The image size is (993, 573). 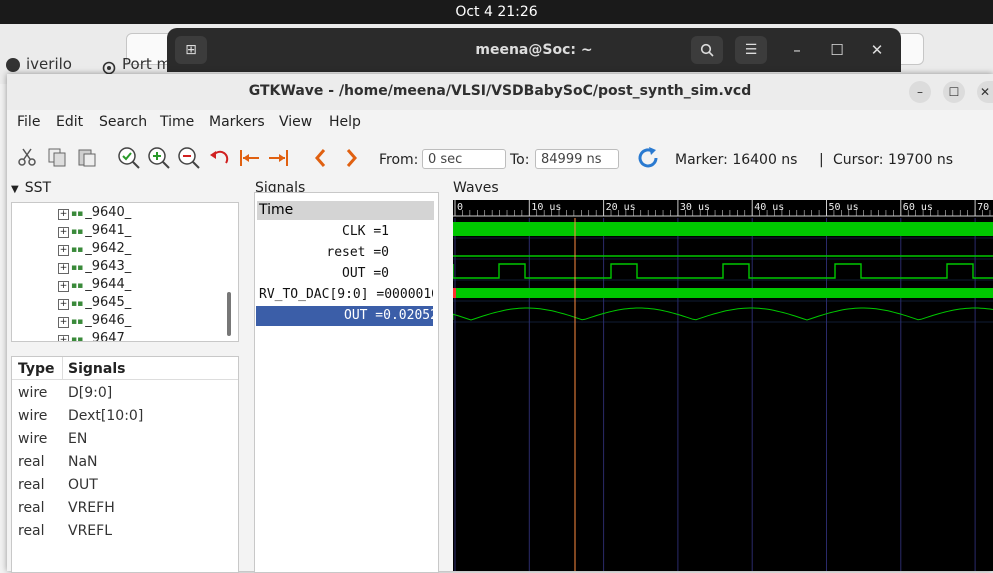 What do you see at coordinates (94, 268) in the screenshot?
I see `tree-item: + ▪▪ _9643_` at bounding box center [94, 268].